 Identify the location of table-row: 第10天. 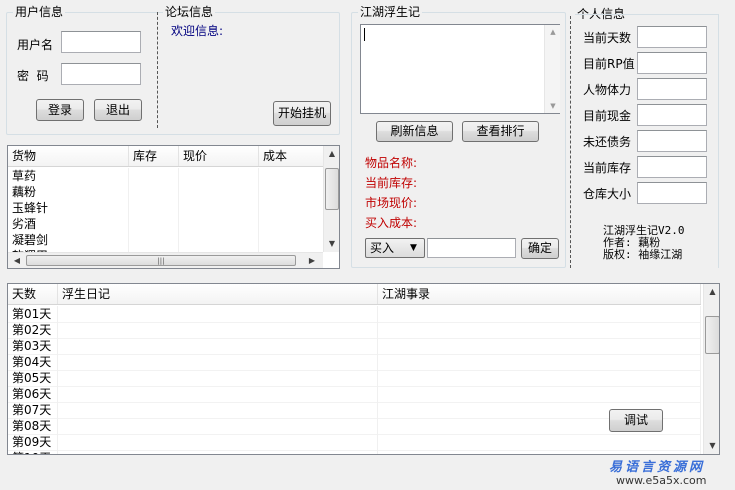
(354, 452).